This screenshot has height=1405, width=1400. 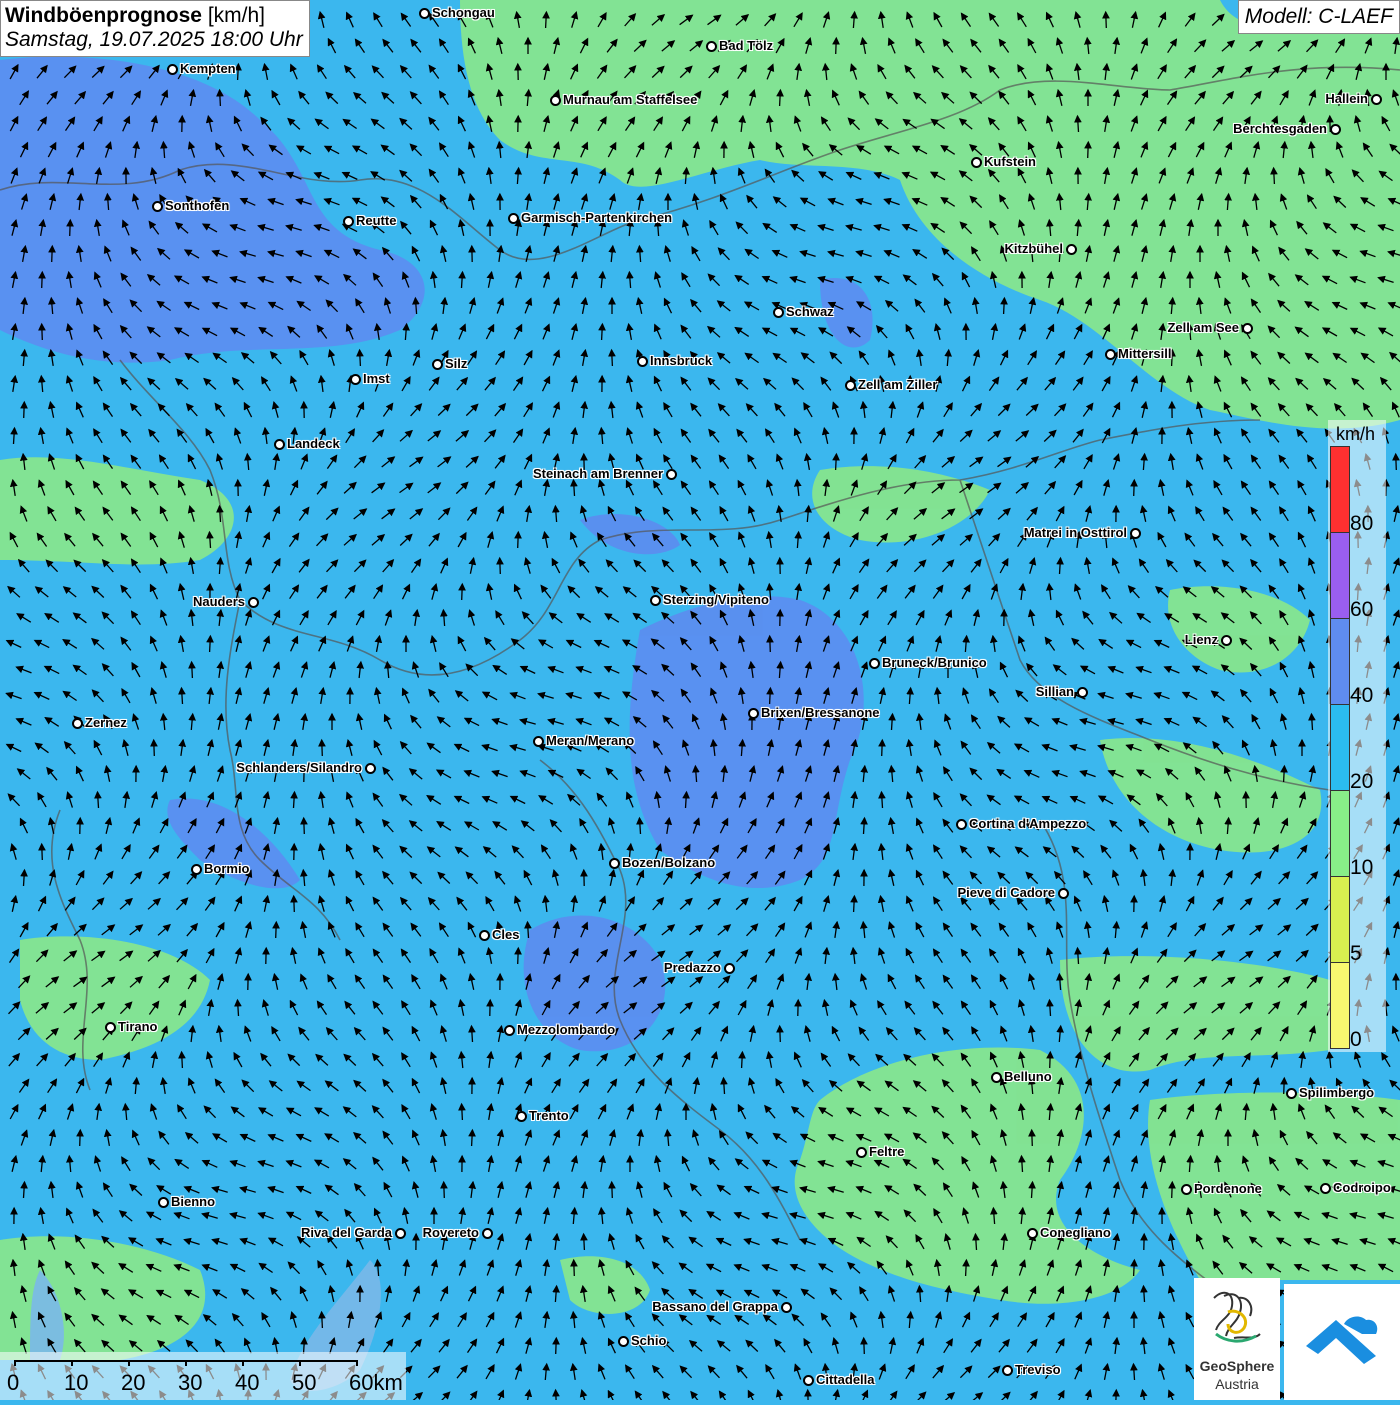 What do you see at coordinates (376, 378) in the screenshot?
I see `city-label: Imst` at bounding box center [376, 378].